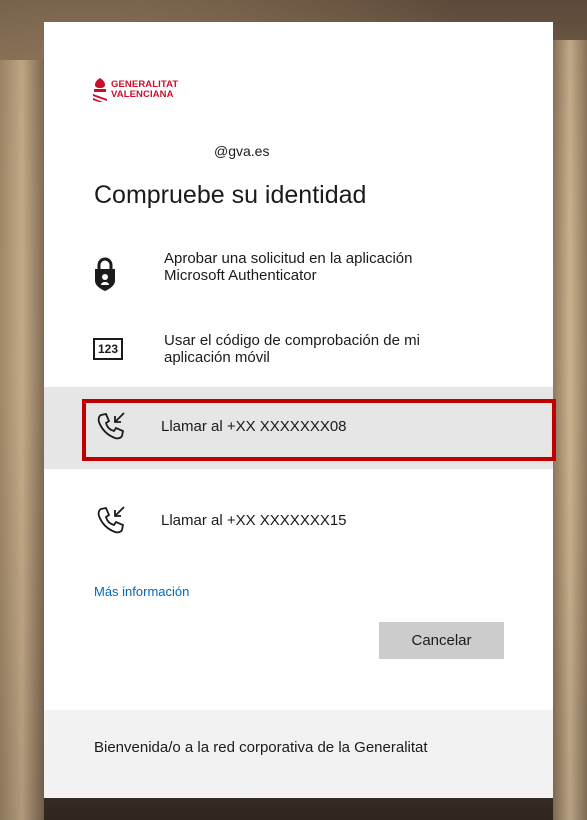 This screenshot has height=820, width=587. I want to click on account-email: @gva.es, so click(242, 151).